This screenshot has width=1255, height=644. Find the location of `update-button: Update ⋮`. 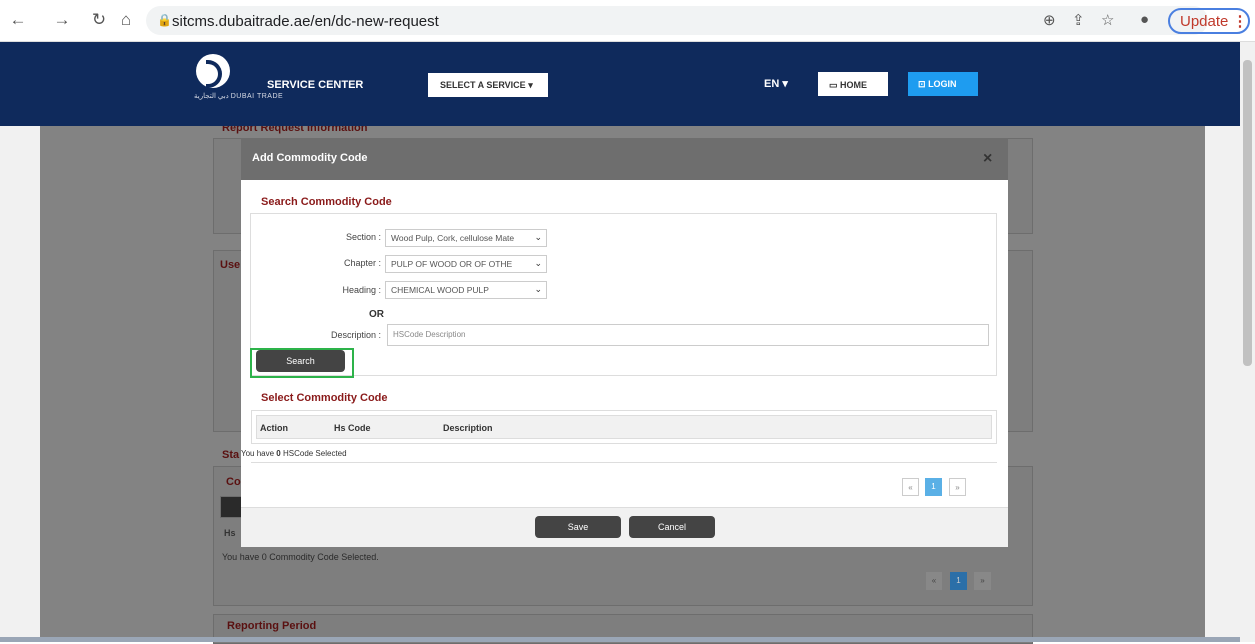

update-button: Update ⋮ is located at coordinates (1209, 21).